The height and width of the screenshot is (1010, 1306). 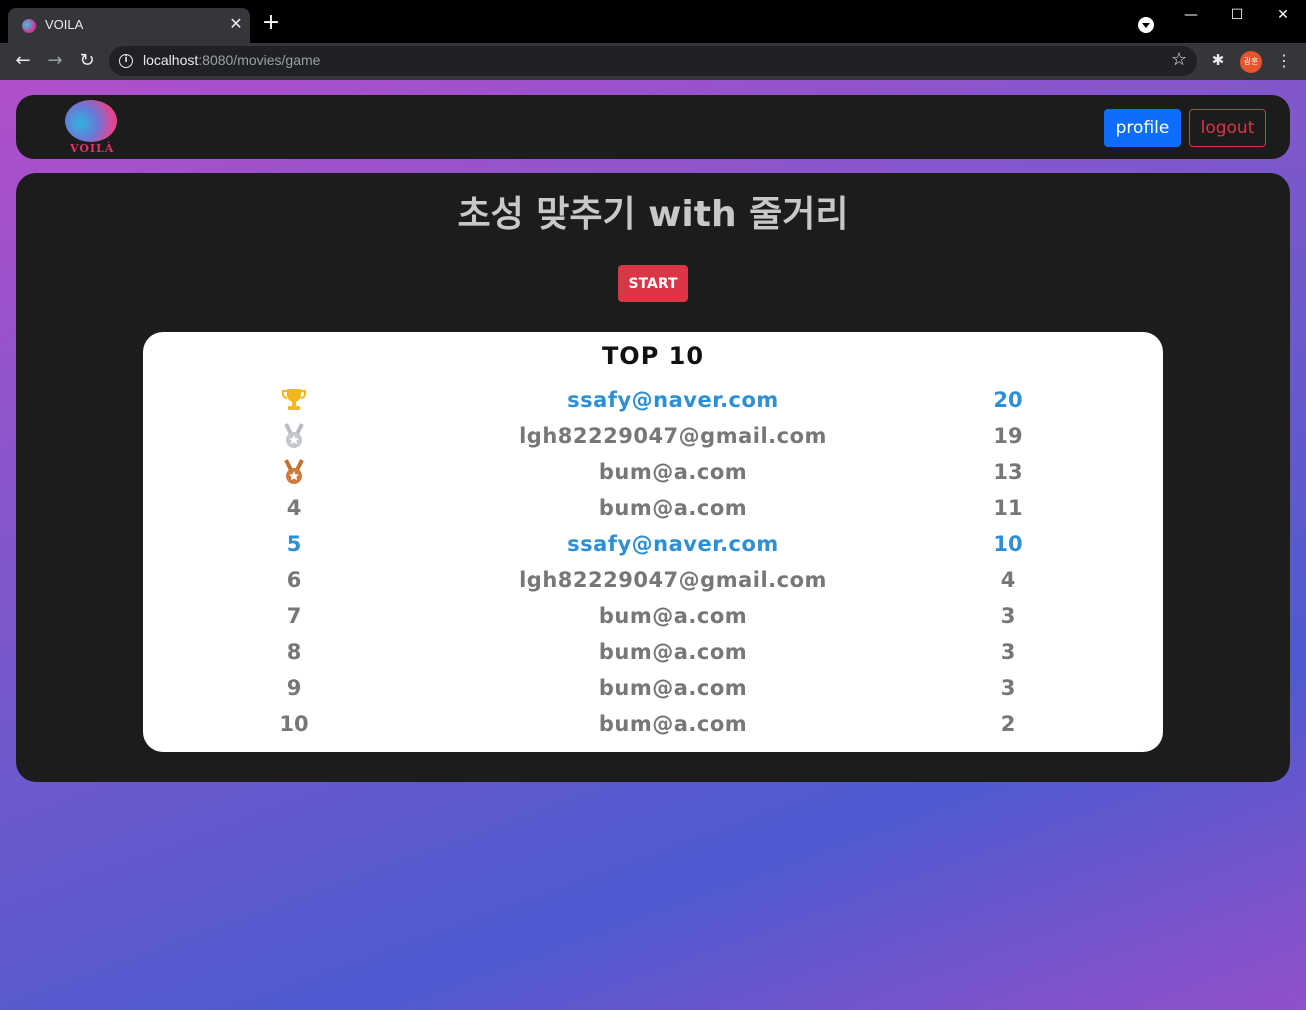 What do you see at coordinates (653, 21) in the screenshot?
I see `browser-titlebar: VOILA ✕ + — ☐ ✕` at bounding box center [653, 21].